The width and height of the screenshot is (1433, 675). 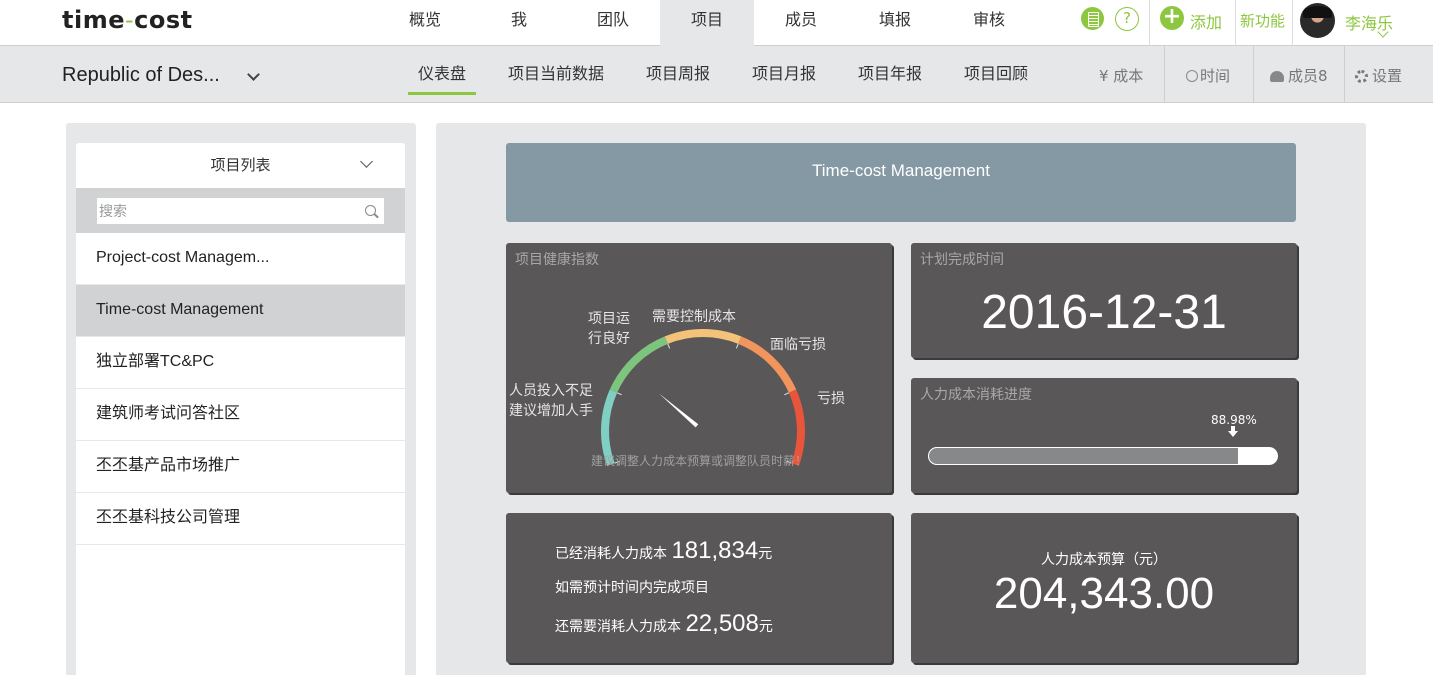 What do you see at coordinates (127, 20) in the screenshot?
I see `app-logo: time-cost` at bounding box center [127, 20].